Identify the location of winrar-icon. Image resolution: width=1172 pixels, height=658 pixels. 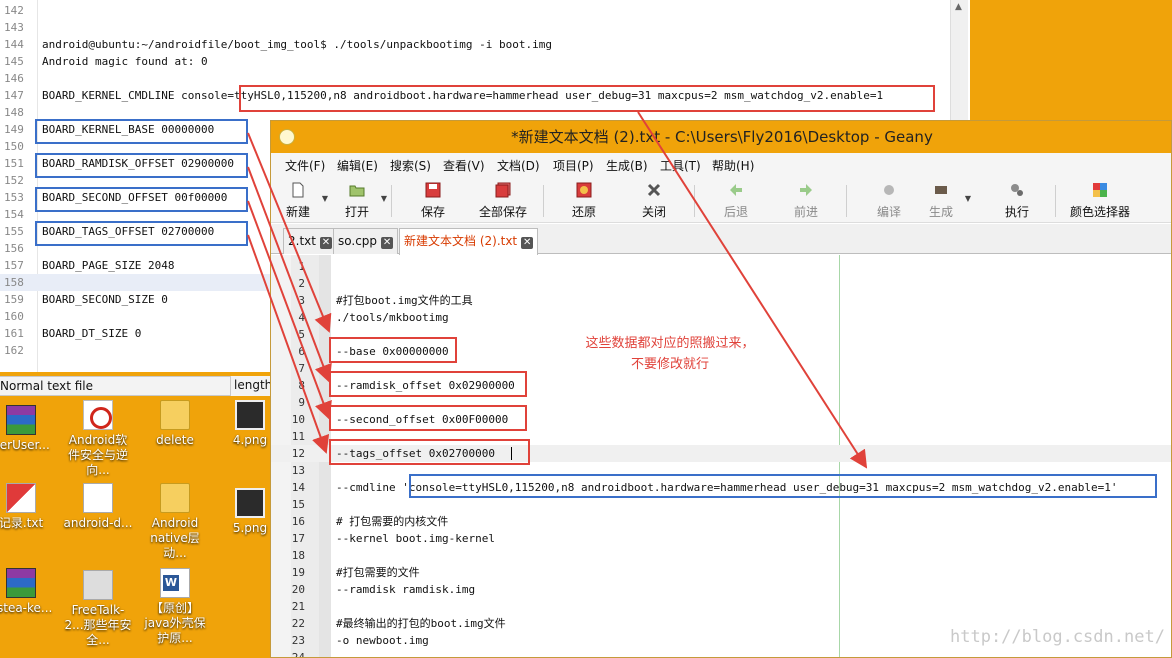
(21, 420).